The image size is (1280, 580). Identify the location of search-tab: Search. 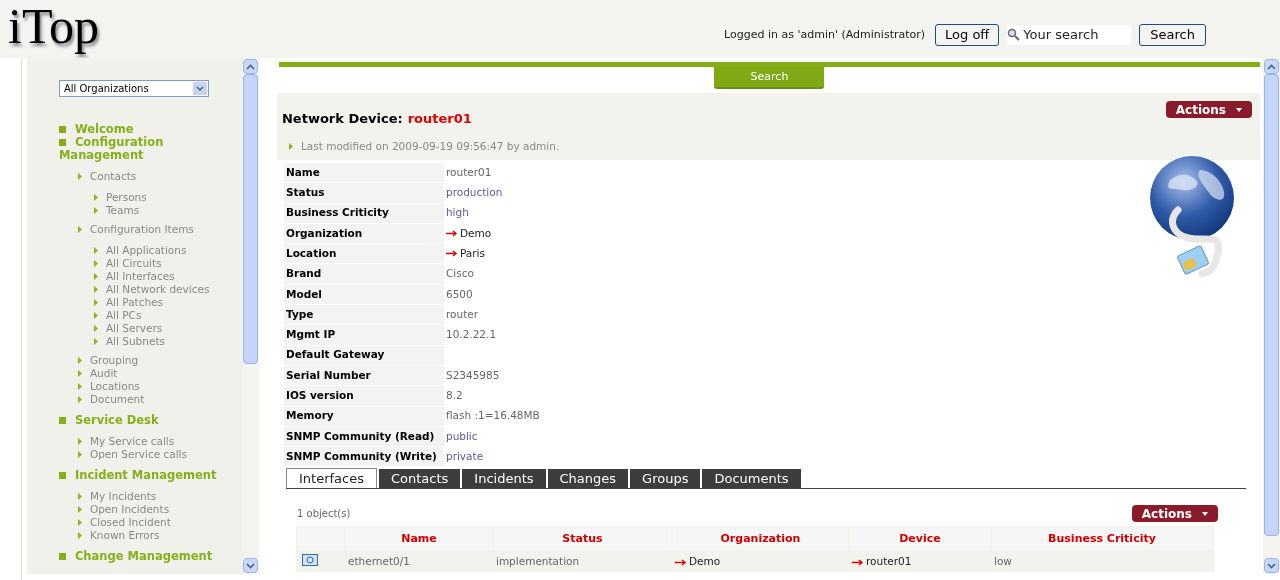
(769, 78).